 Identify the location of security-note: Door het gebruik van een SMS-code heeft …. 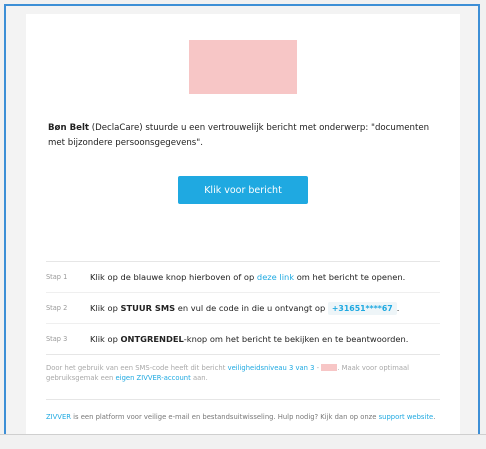
(244, 373).